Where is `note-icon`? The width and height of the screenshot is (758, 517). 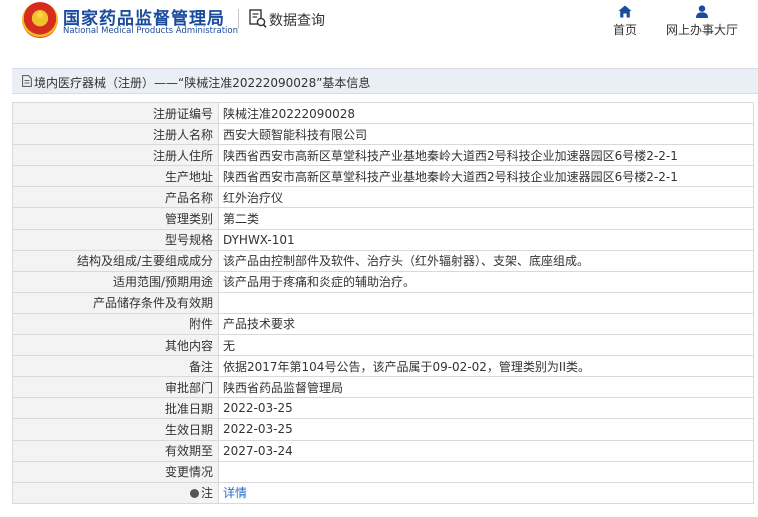 note-icon is located at coordinates (194, 494).